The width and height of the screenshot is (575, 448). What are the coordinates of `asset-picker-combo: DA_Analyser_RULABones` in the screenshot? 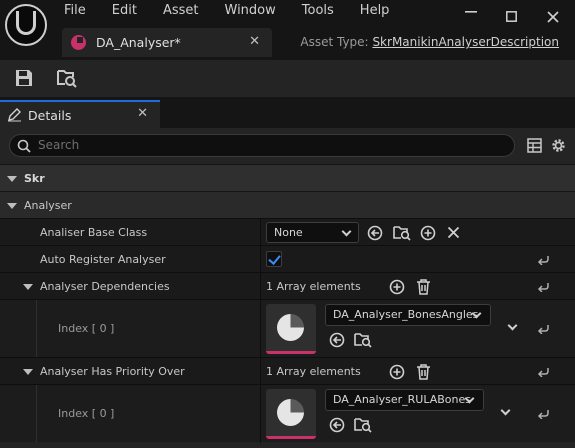 It's located at (404, 400).